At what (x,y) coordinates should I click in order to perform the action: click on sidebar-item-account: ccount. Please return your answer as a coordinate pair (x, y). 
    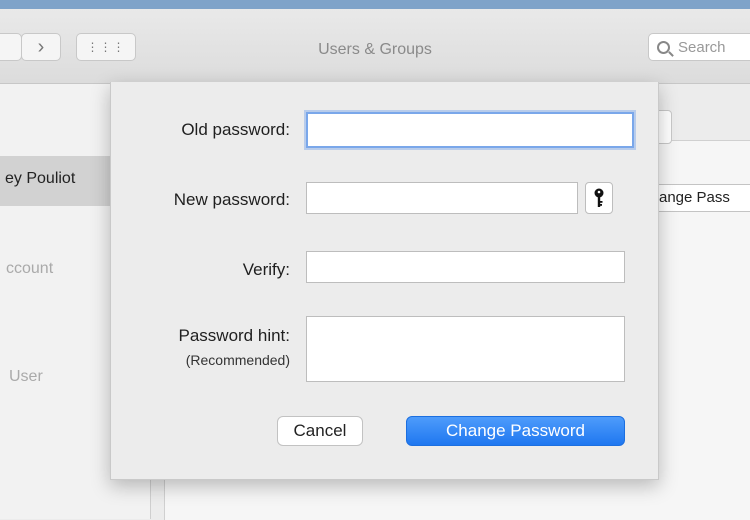
    Looking at the image, I should click on (29, 269).